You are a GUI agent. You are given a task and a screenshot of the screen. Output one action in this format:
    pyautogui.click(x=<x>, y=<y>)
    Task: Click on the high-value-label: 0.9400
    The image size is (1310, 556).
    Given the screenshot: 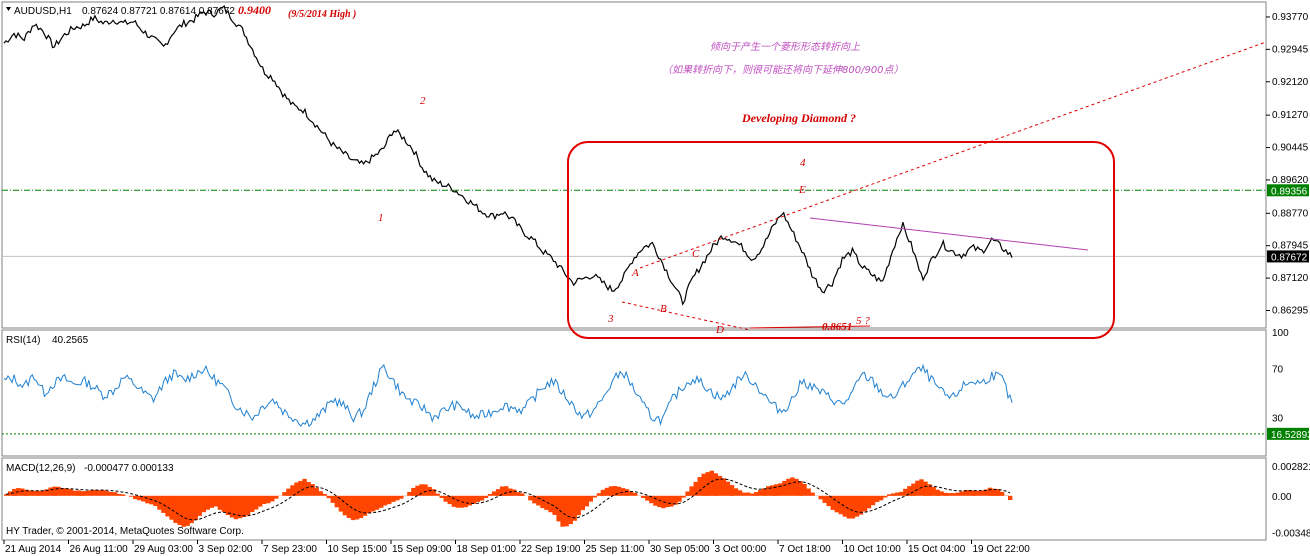 What is the action you would take?
    pyautogui.click(x=254, y=10)
    